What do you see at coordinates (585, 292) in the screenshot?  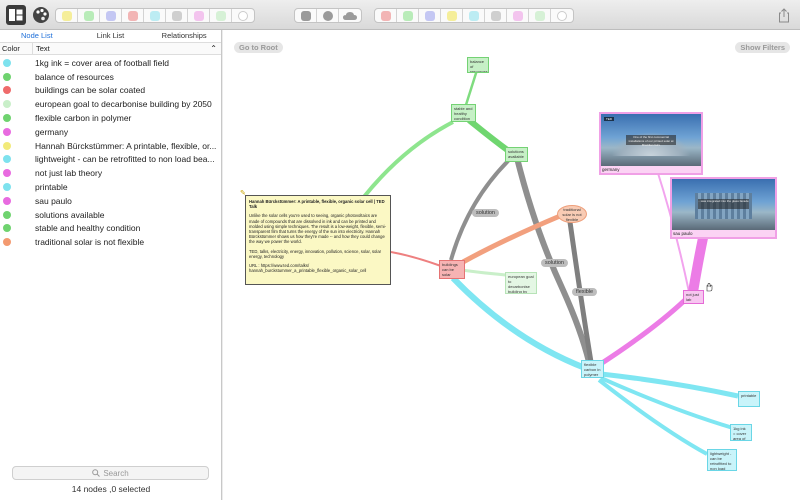 I see `link-label-flexible: flexible` at bounding box center [585, 292].